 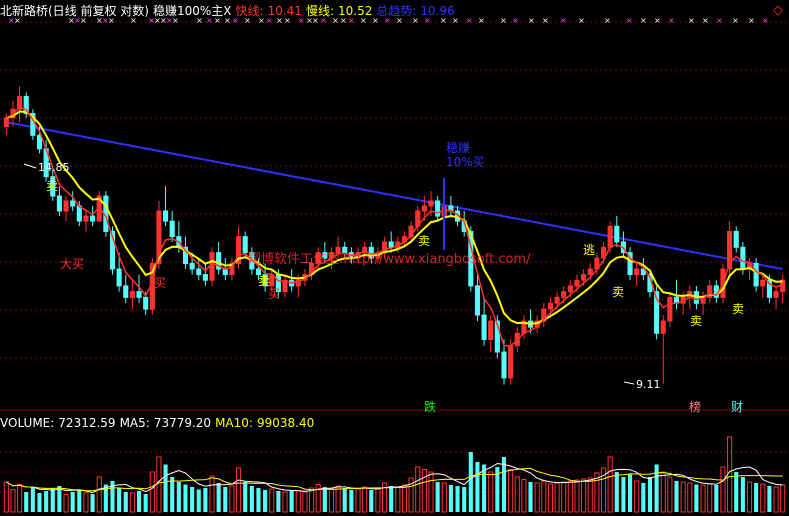 I want to click on volume-label: VOLUME:, so click(x=27, y=423).